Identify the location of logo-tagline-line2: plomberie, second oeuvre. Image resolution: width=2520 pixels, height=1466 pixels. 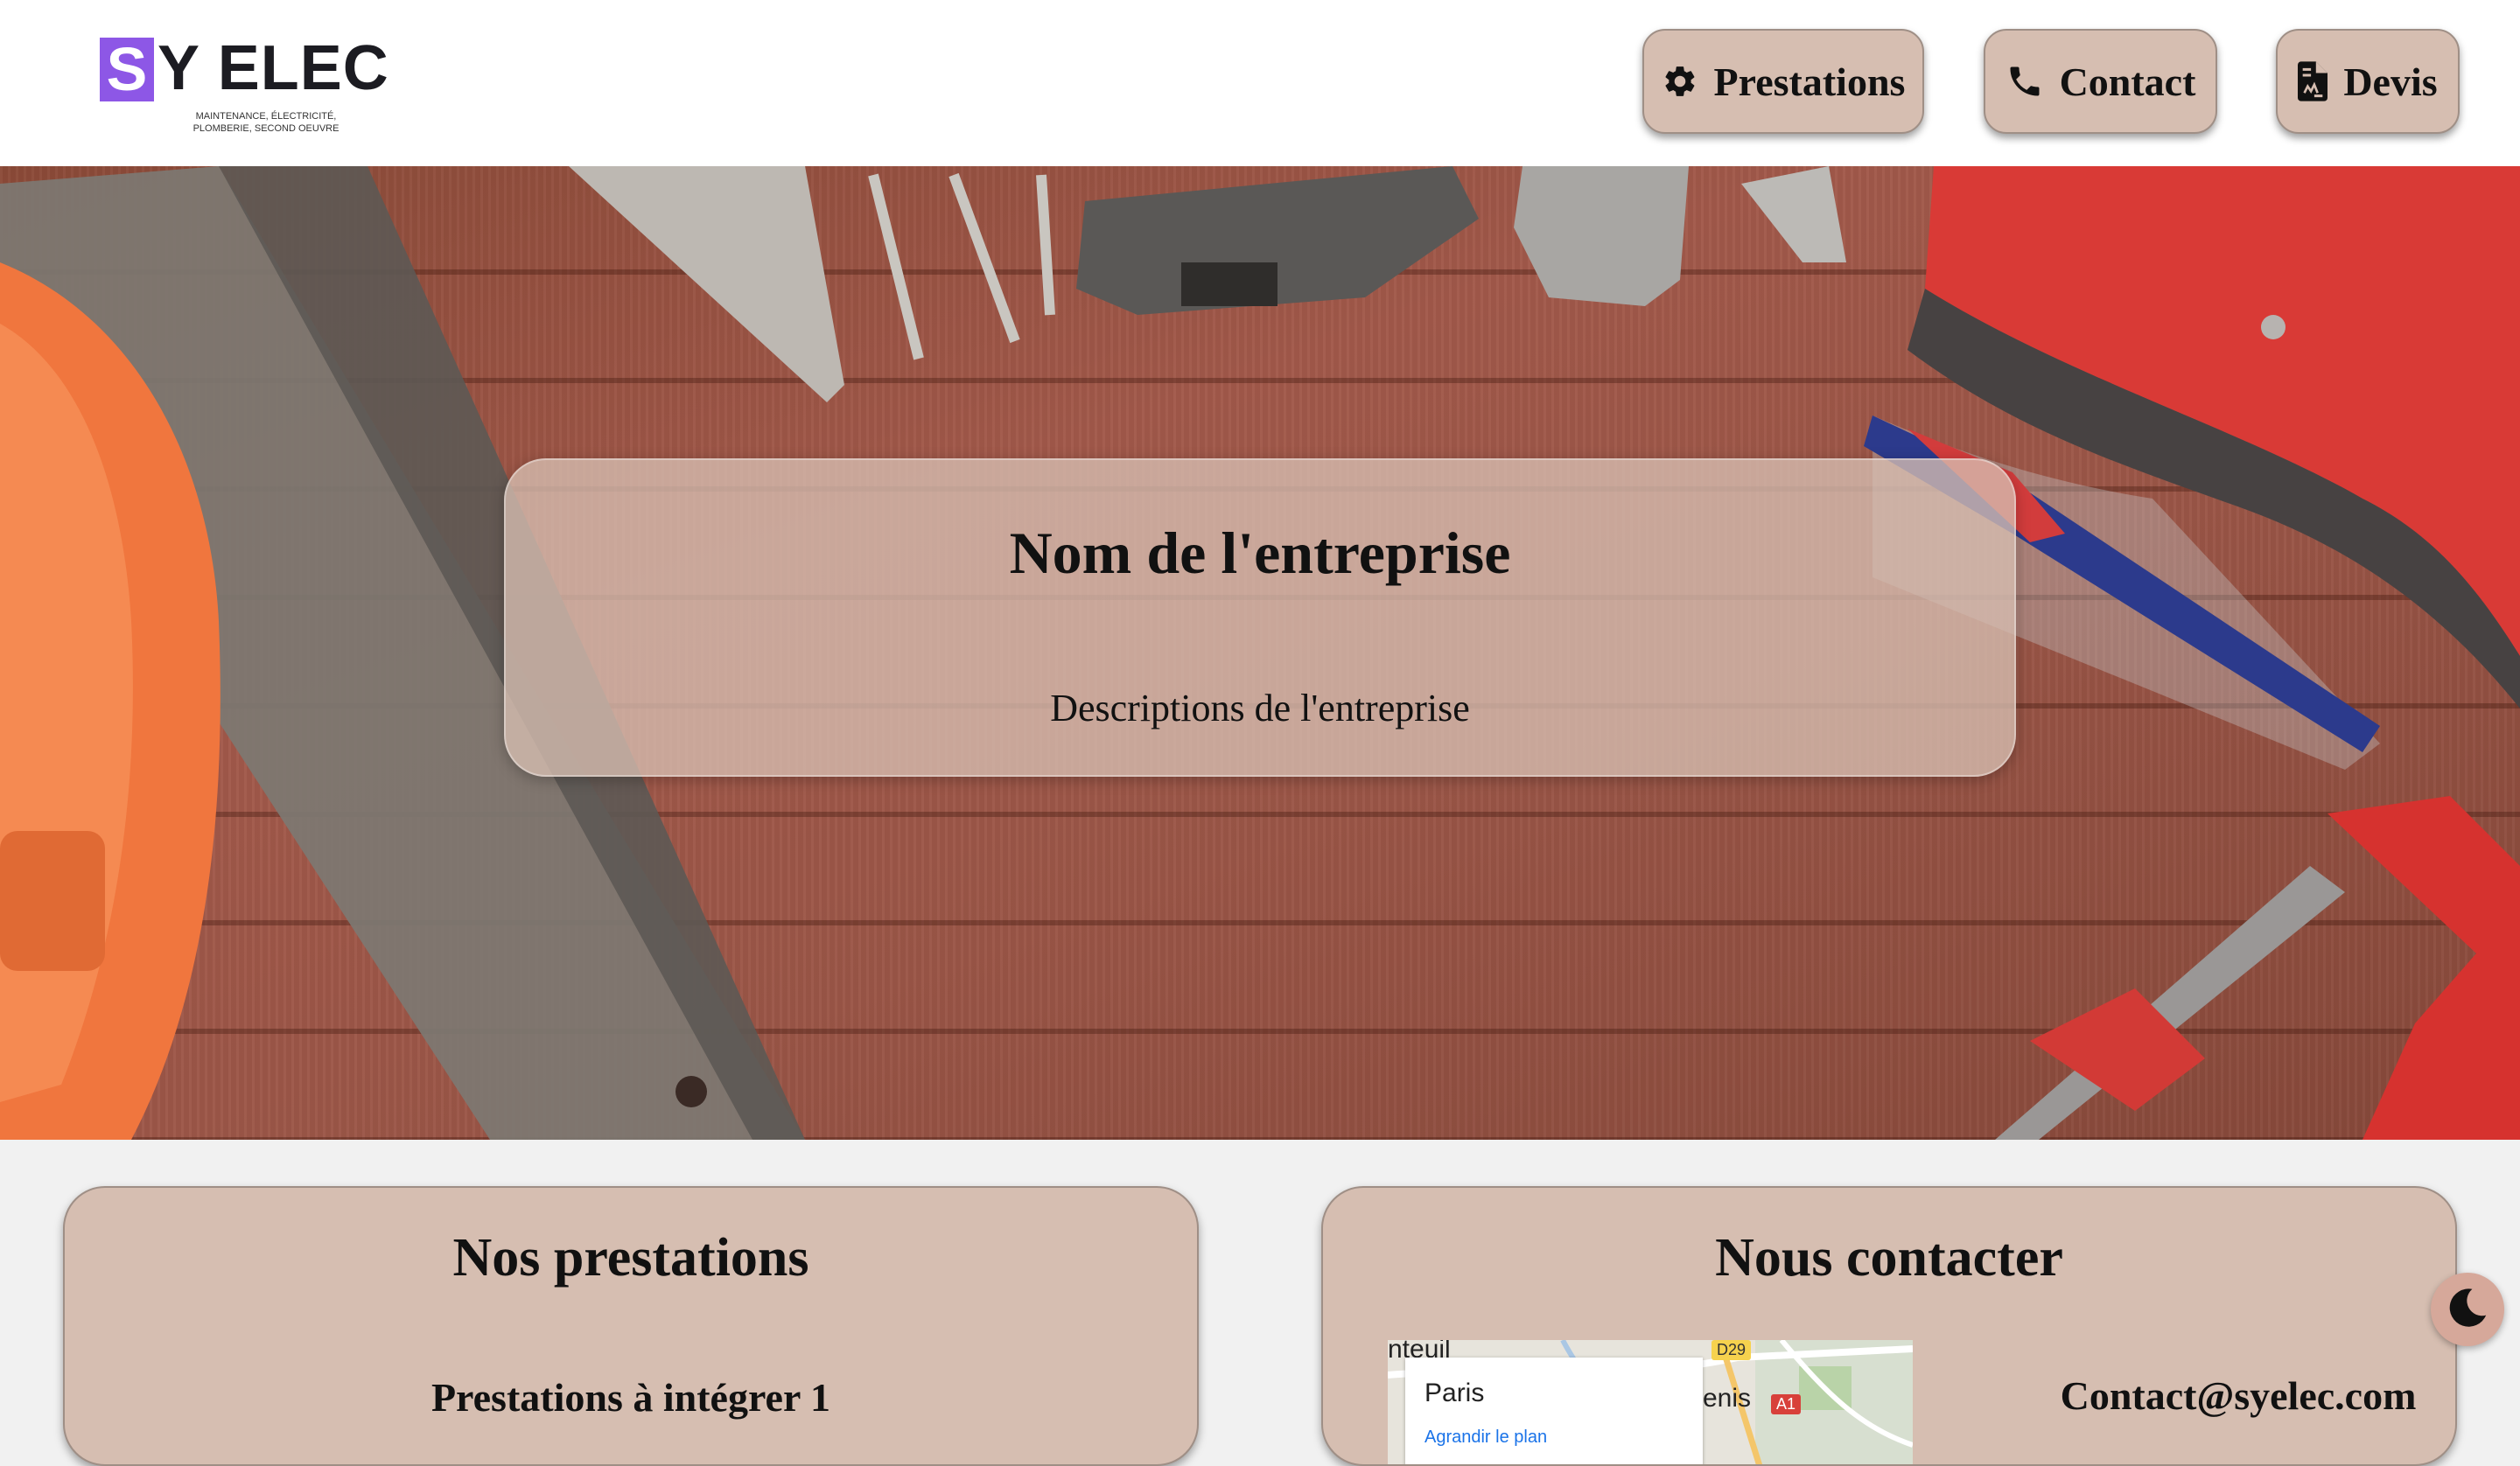
(266, 129).